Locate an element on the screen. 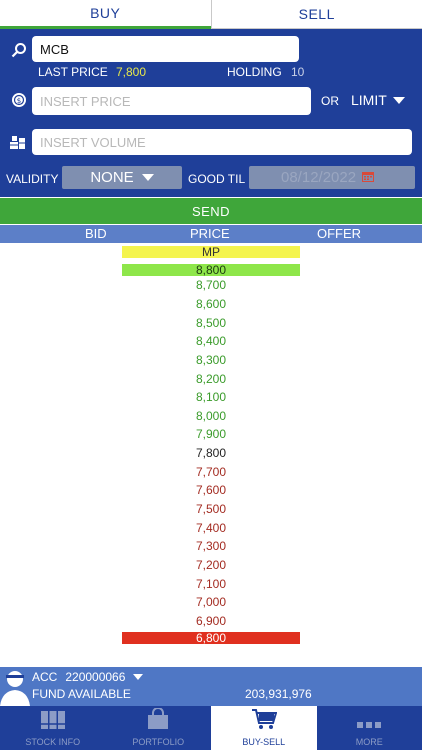 This screenshot has width=422, height=750. shopping-bag-icon is located at coordinates (158, 719).